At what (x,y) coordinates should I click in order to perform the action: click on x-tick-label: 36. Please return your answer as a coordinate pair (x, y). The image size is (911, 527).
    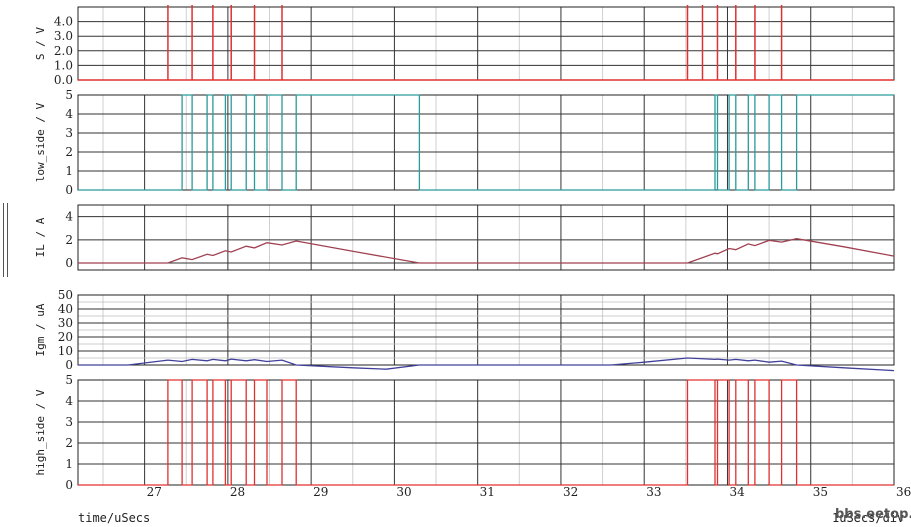
    Looking at the image, I should click on (903, 492).